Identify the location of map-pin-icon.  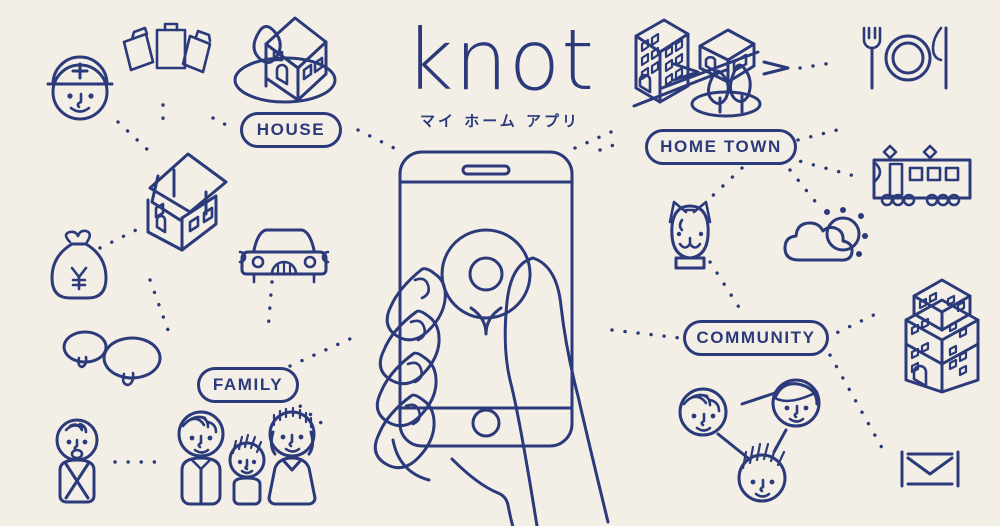
(486, 282).